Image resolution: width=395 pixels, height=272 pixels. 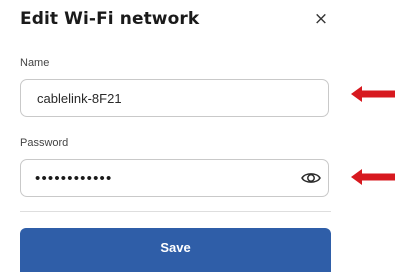 What do you see at coordinates (74, 178) in the screenshot?
I see `password-value: ••••••••••••` at bounding box center [74, 178].